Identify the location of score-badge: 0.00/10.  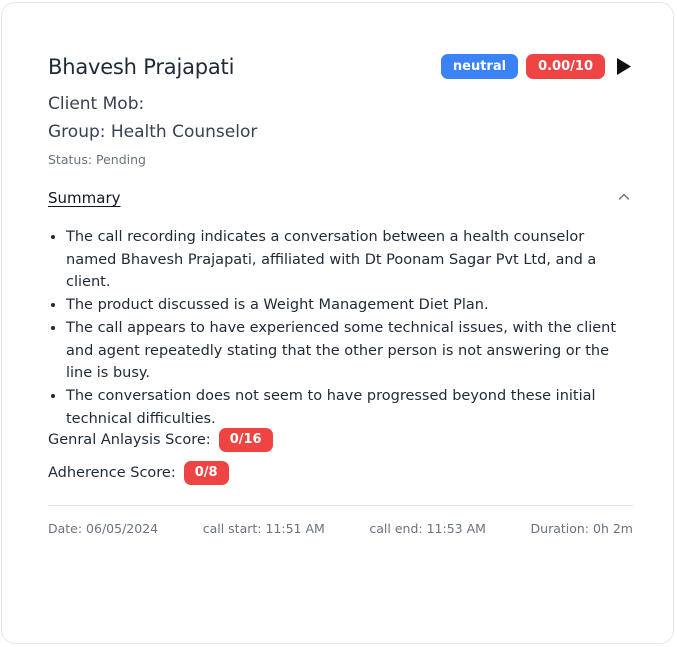
(565, 66).